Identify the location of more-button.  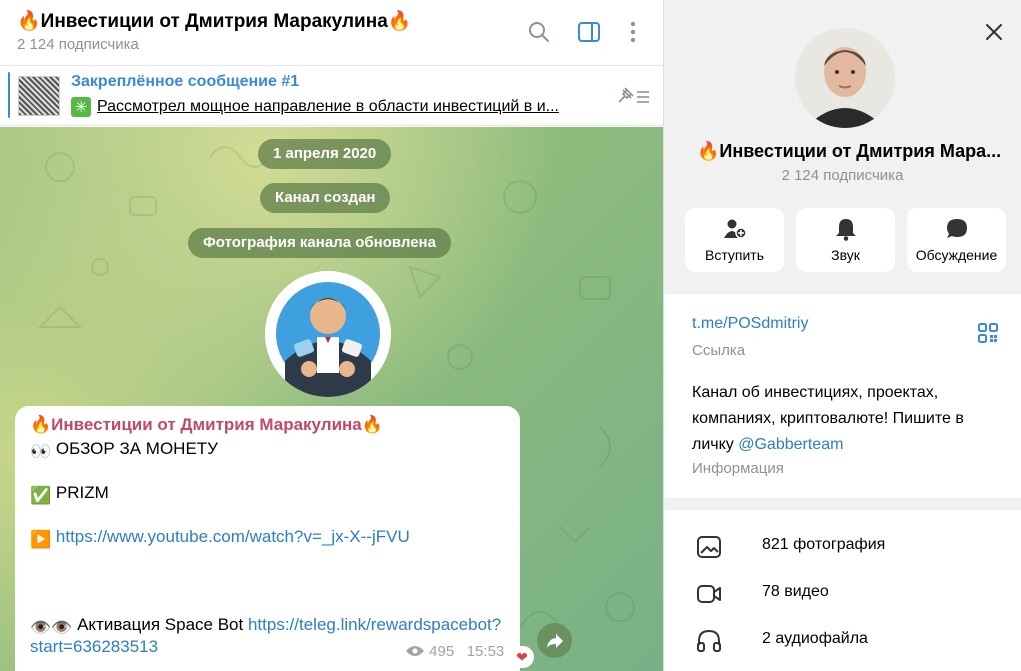
(633, 32).